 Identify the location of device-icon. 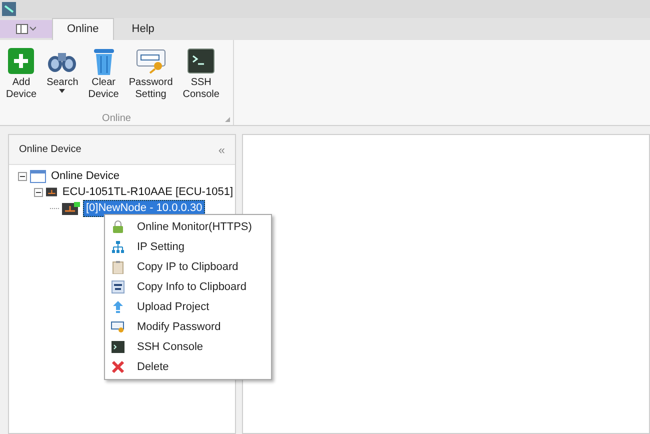
(52, 192).